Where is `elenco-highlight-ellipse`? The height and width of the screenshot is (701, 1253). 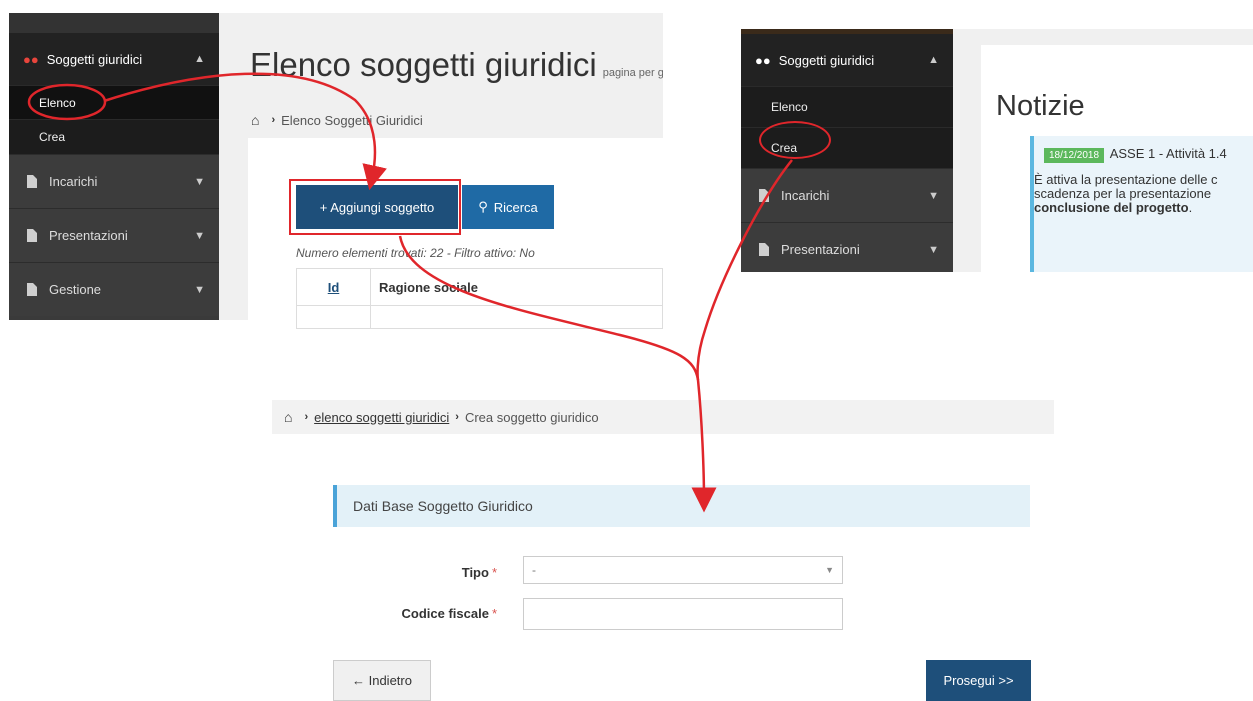 elenco-highlight-ellipse is located at coordinates (67, 102).